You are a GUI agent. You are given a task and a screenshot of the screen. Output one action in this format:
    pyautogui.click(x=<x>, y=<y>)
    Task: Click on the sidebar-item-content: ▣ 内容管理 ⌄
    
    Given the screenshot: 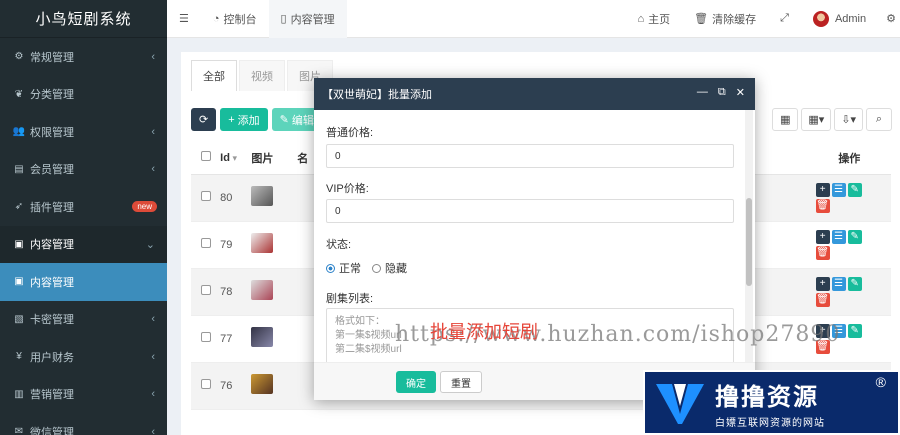 What is the action you would take?
    pyautogui.click(x=83, y=244)
    